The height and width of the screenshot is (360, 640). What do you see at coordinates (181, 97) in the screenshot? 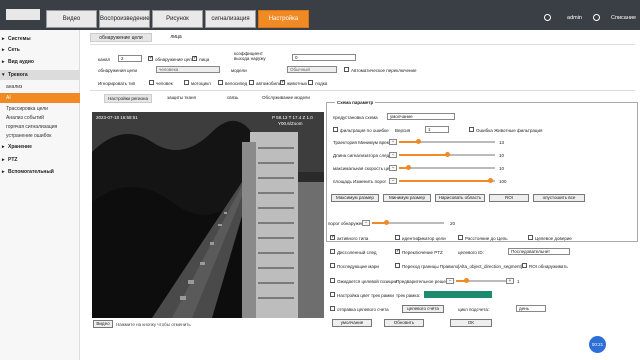
I see `tab-tissue-protection: защиты тканя` at bounding box center [181, 97].